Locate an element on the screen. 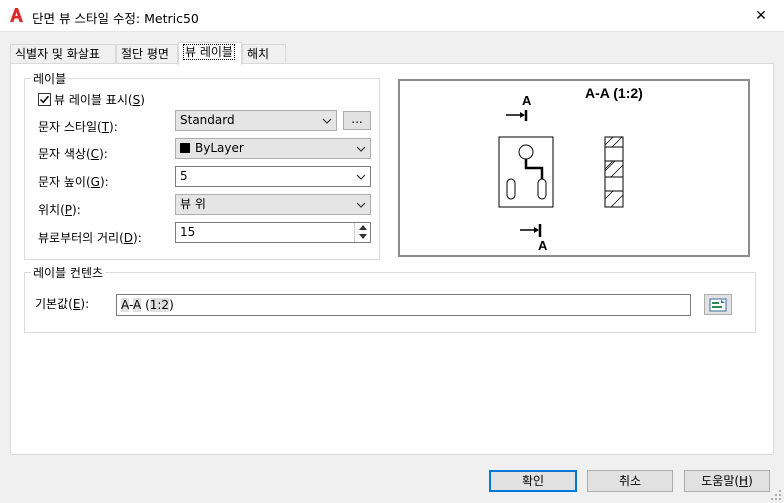 The height and width of the screenshot is (503, 784). position-value: 뷰 위 is located at coordinates (193, 204).